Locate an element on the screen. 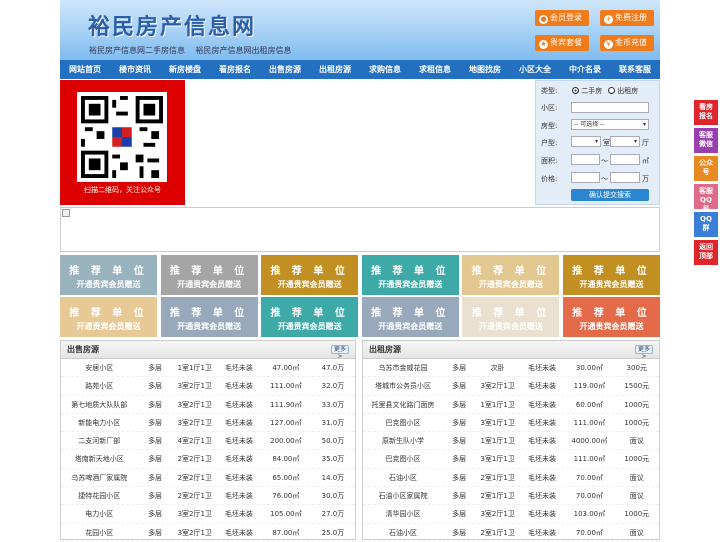 This screenshot has width=720, height=542. listing-row: 花园小区 多层 3室2厅1卫 毛坯未装 87.00㎡ 25.0万 is located at coordinates (208, 533).